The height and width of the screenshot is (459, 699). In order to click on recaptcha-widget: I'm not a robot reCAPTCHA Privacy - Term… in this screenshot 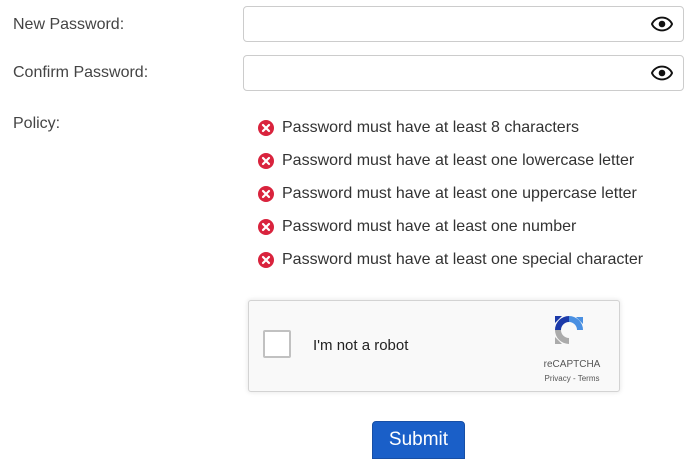, I will do `click(434, 346)`.